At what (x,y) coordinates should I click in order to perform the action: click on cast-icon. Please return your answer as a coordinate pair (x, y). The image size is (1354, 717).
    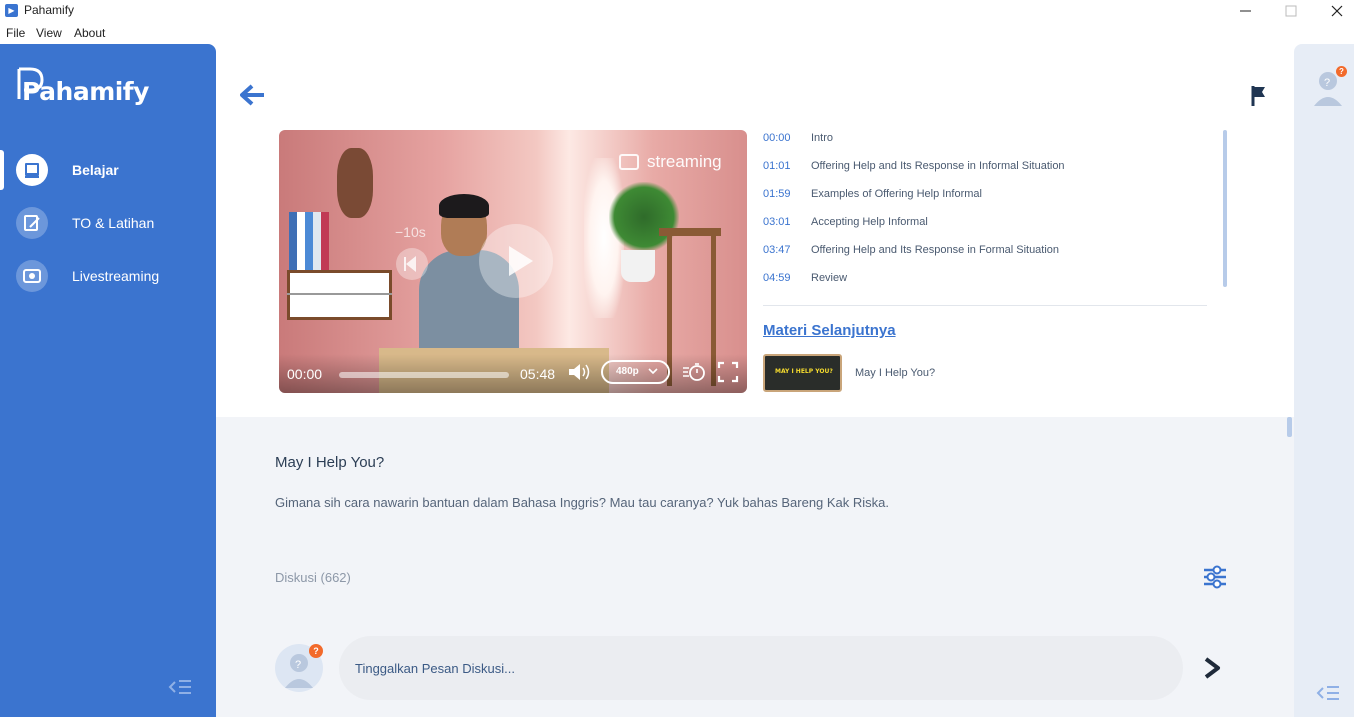
    Looking at the image, I should click on (629, 162).